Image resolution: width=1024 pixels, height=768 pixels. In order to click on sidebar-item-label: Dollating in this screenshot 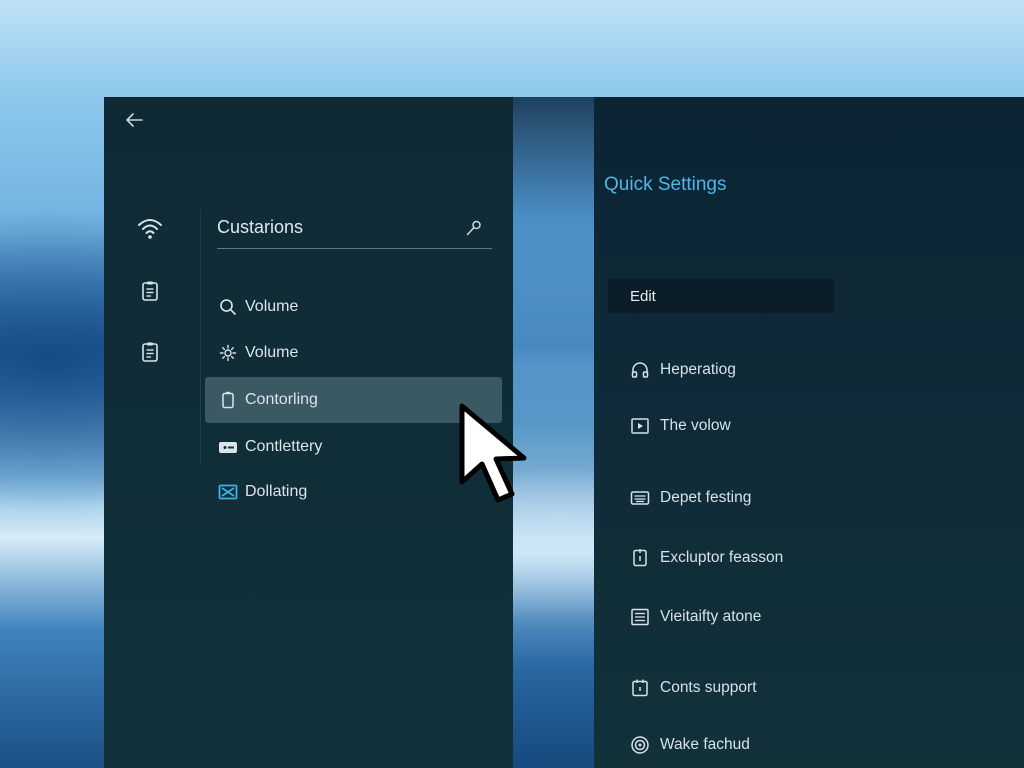, I will do `click(276, 491)`.